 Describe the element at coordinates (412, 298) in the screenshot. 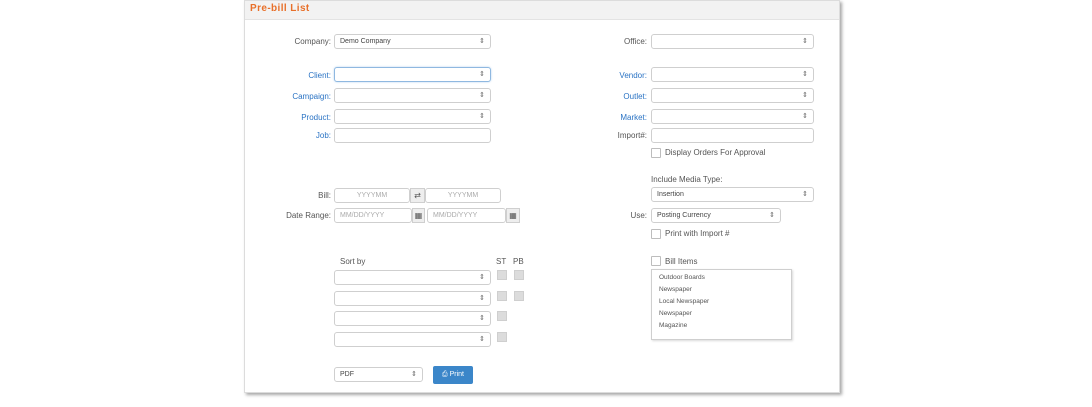

I see `sort-select-2: ⇕` at that location.